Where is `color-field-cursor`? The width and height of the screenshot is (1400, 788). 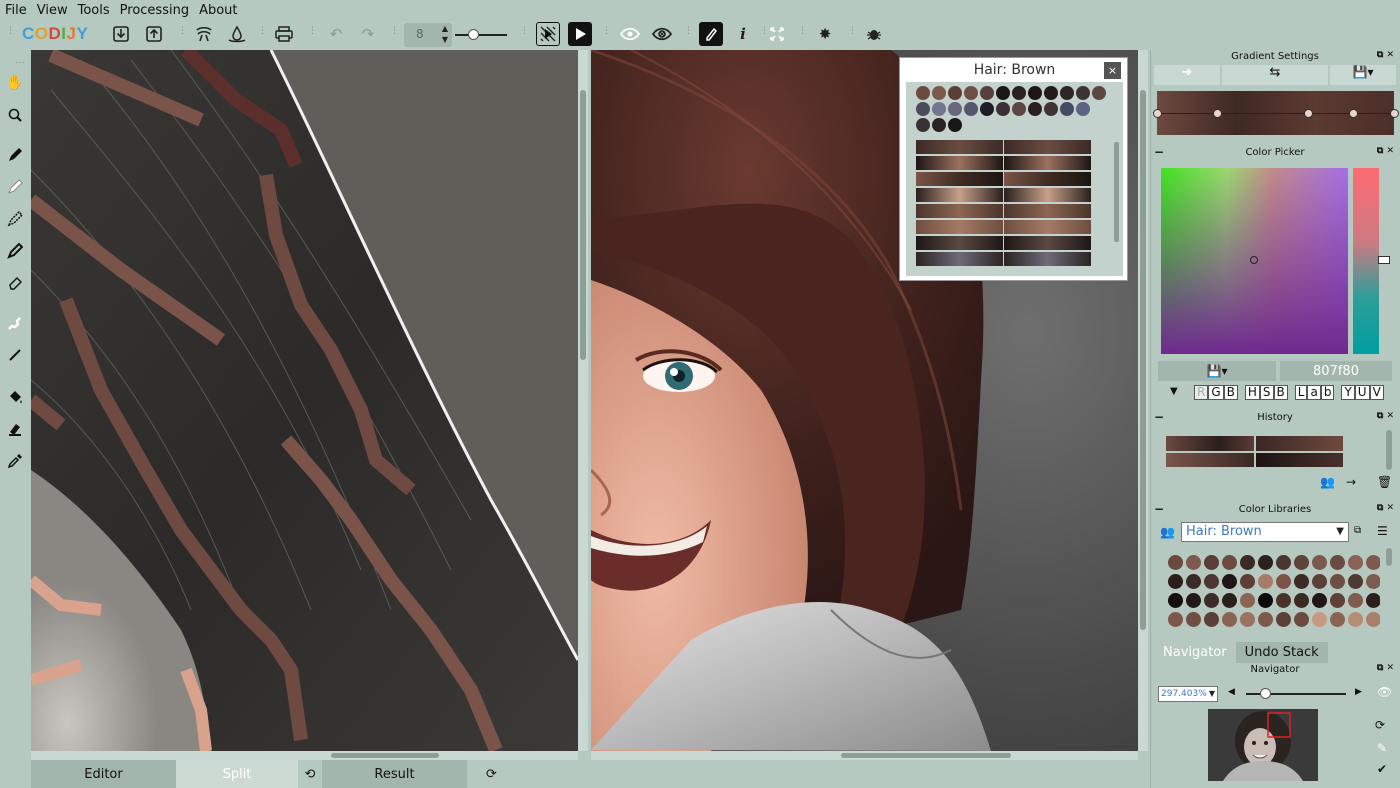 color-field-cursor is located at coordinates (1254, 260).